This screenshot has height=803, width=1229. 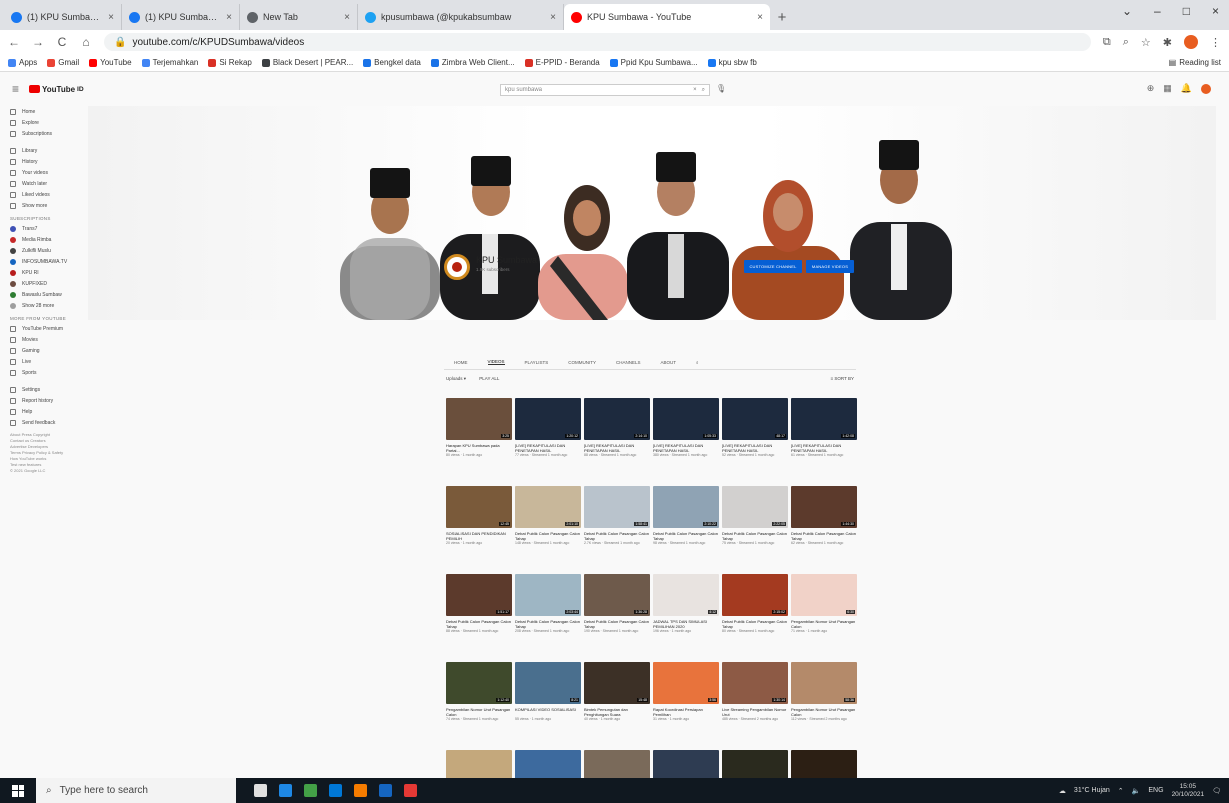 I want to click on tab-search-chevron-icon: ⌄, so click(x=1127, y=11).